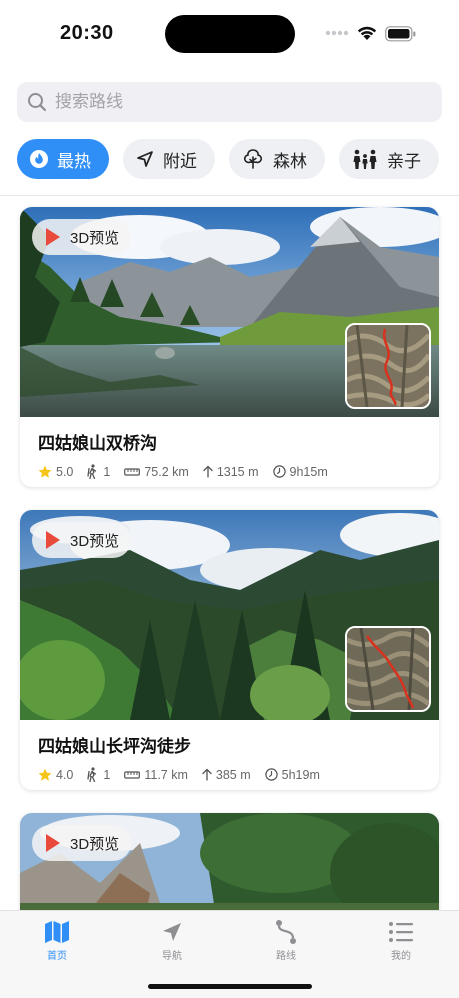  I want to click on tab-routes: 路线, so click(286, 939).